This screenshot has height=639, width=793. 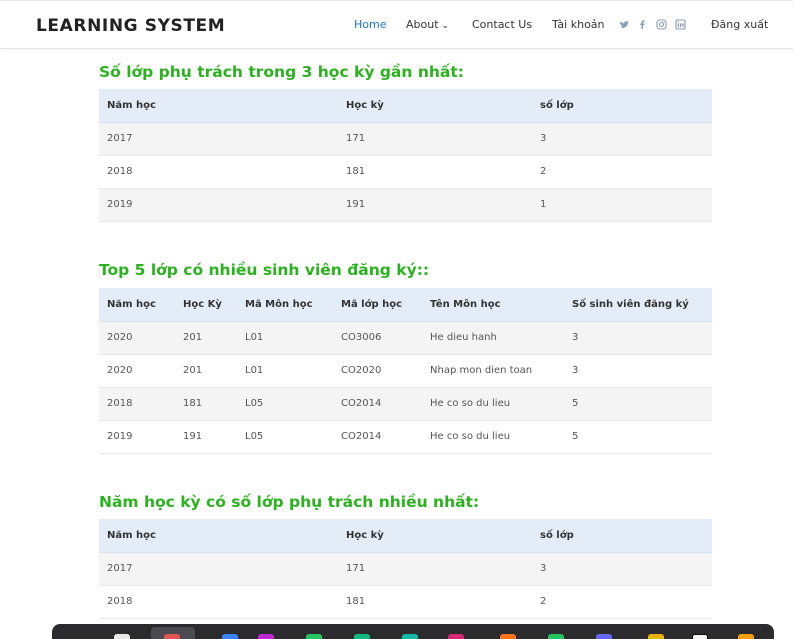 What do you see at coordinates (377, 338) in the screenshot?
I see `cell: CO3006` at bounding box center [377, 338].